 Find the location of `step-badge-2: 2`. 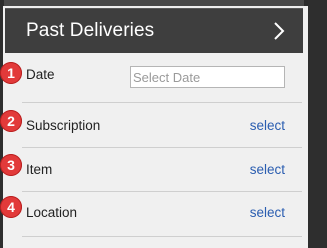

step-badge-2: 2 is located at coordinates (11, 121).